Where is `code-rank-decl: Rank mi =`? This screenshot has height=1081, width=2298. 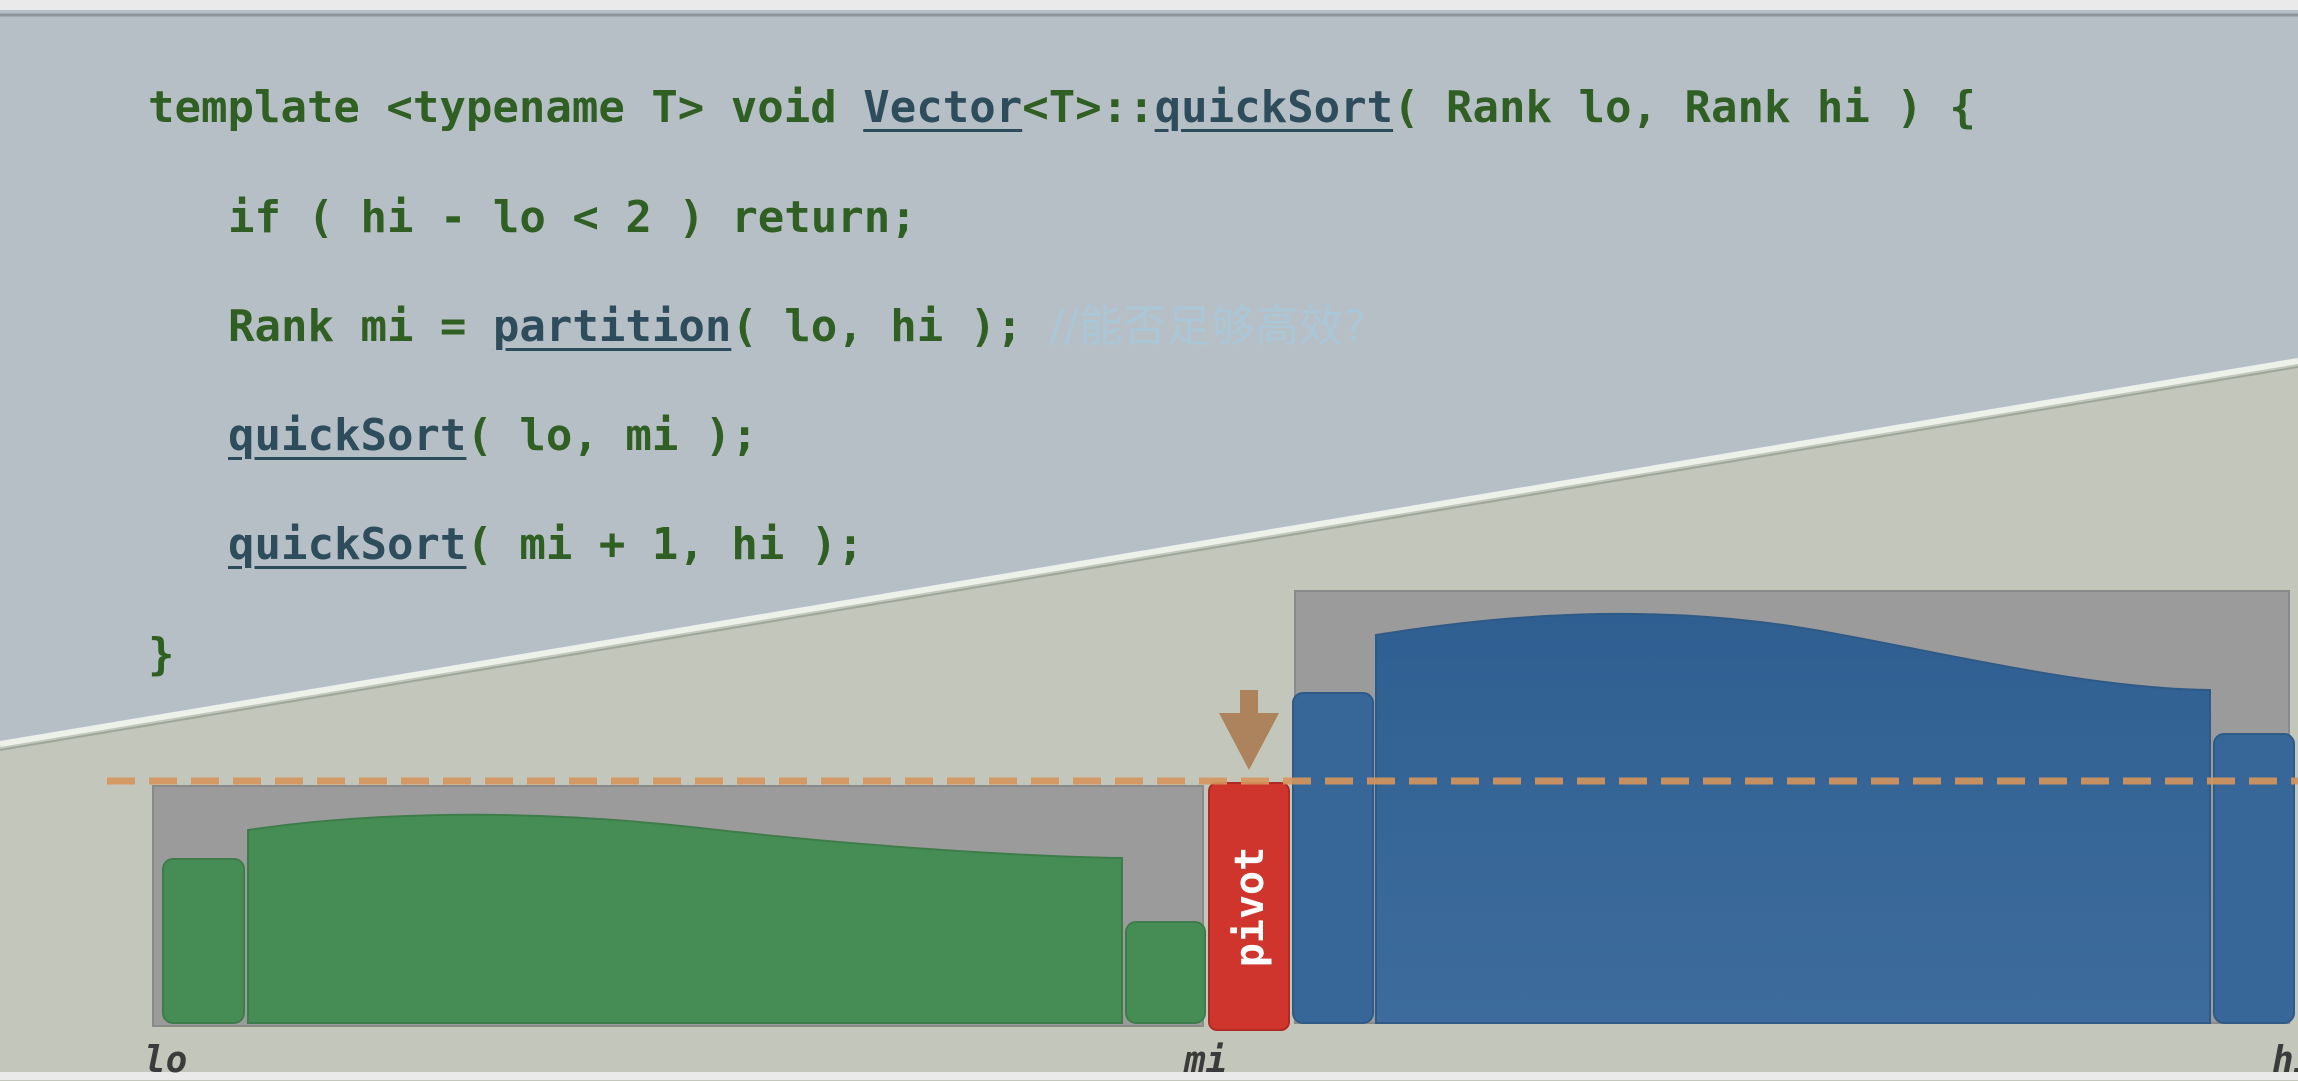 code-rank-decl: Rank mi = is located at coordinates (360, 326).